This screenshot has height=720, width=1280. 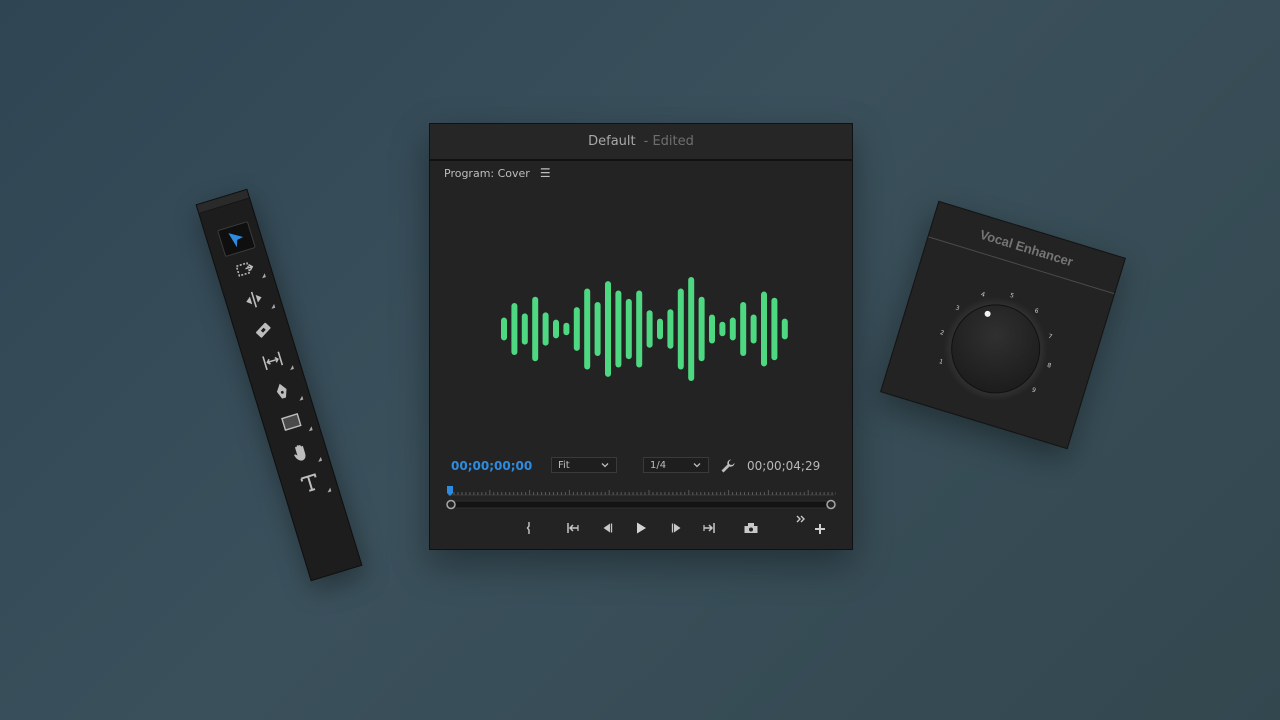 What do you see at coordinates (487, 173) in the screenshot?
I see `panel-title: Program: Cover` at bounding box center [487, 173].